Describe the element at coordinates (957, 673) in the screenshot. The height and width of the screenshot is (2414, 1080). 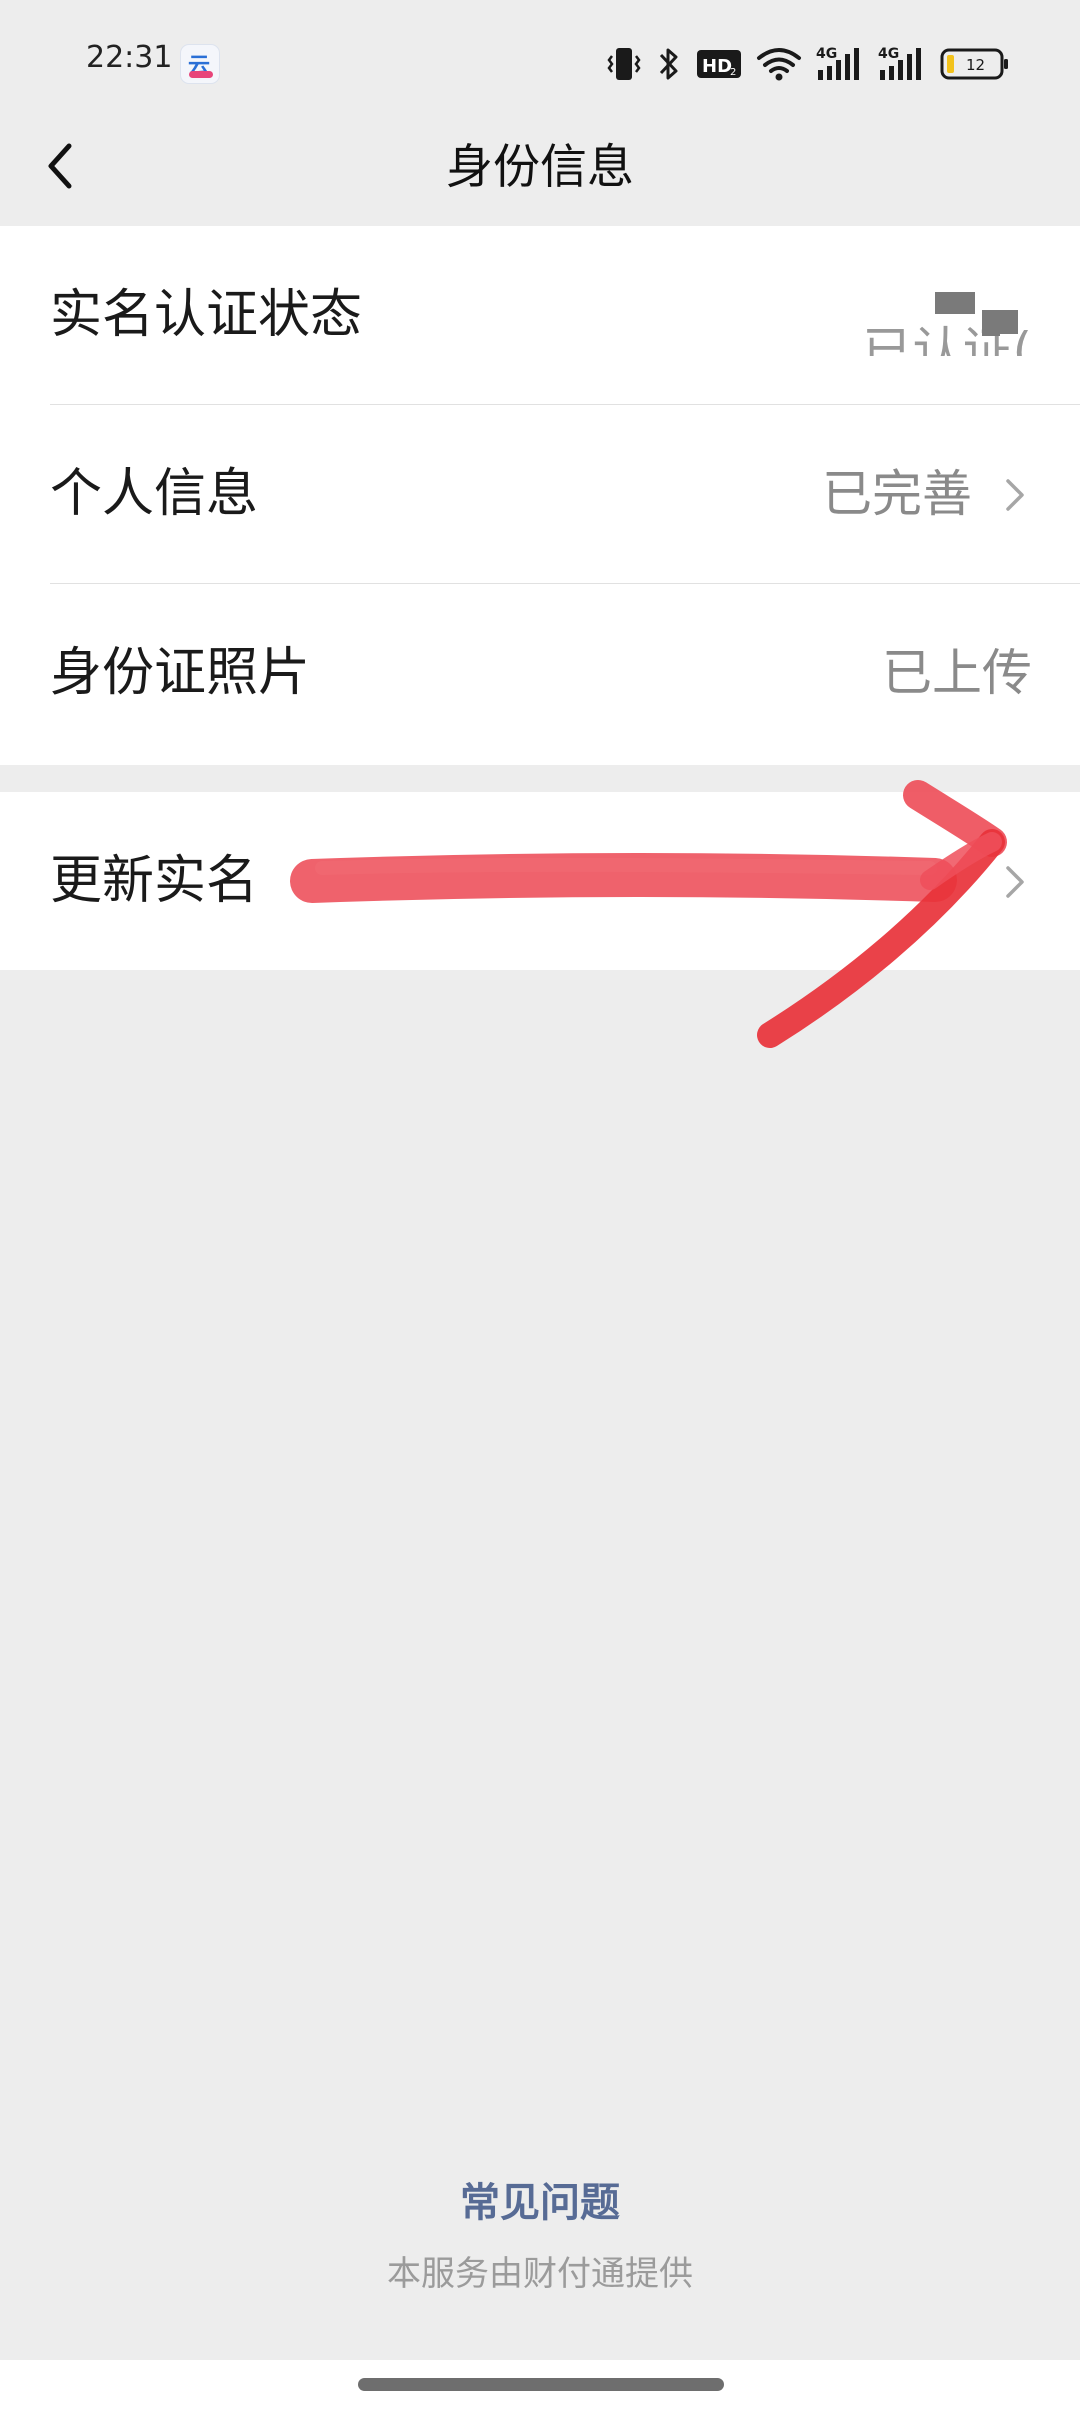
I see `id-photo-value: 已上传` at that location.